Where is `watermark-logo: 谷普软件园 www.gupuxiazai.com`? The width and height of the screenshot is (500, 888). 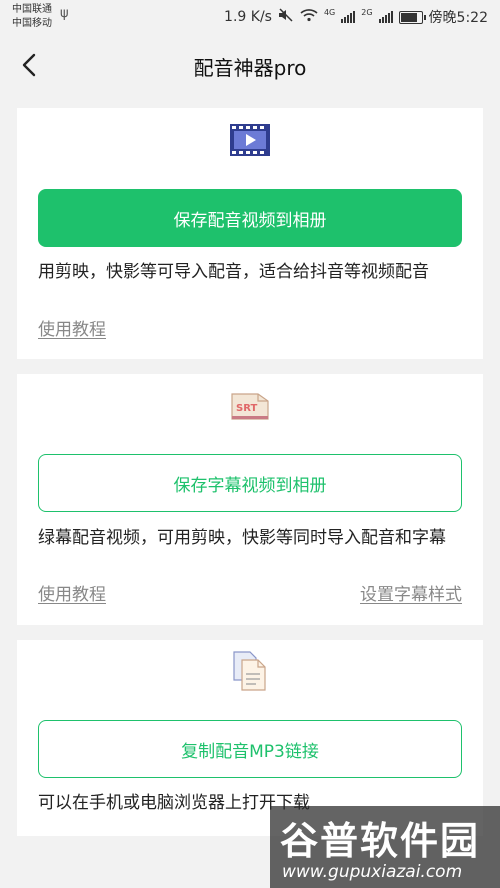
watermark-logo: 谷普软件园 www.gupuxiazai.com is located at coordinates (385, 847).